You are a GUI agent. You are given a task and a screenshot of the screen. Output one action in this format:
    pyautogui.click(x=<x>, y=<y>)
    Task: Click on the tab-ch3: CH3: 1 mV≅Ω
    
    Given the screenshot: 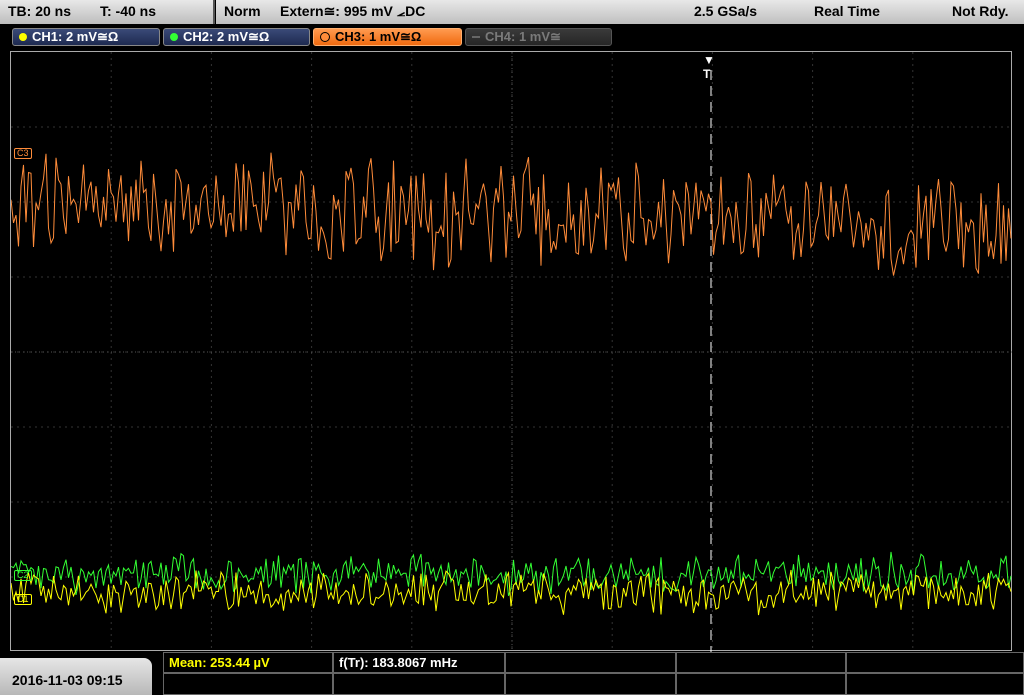 What is the action you would take?
    pyautogui.click(x=387, y=37)
    